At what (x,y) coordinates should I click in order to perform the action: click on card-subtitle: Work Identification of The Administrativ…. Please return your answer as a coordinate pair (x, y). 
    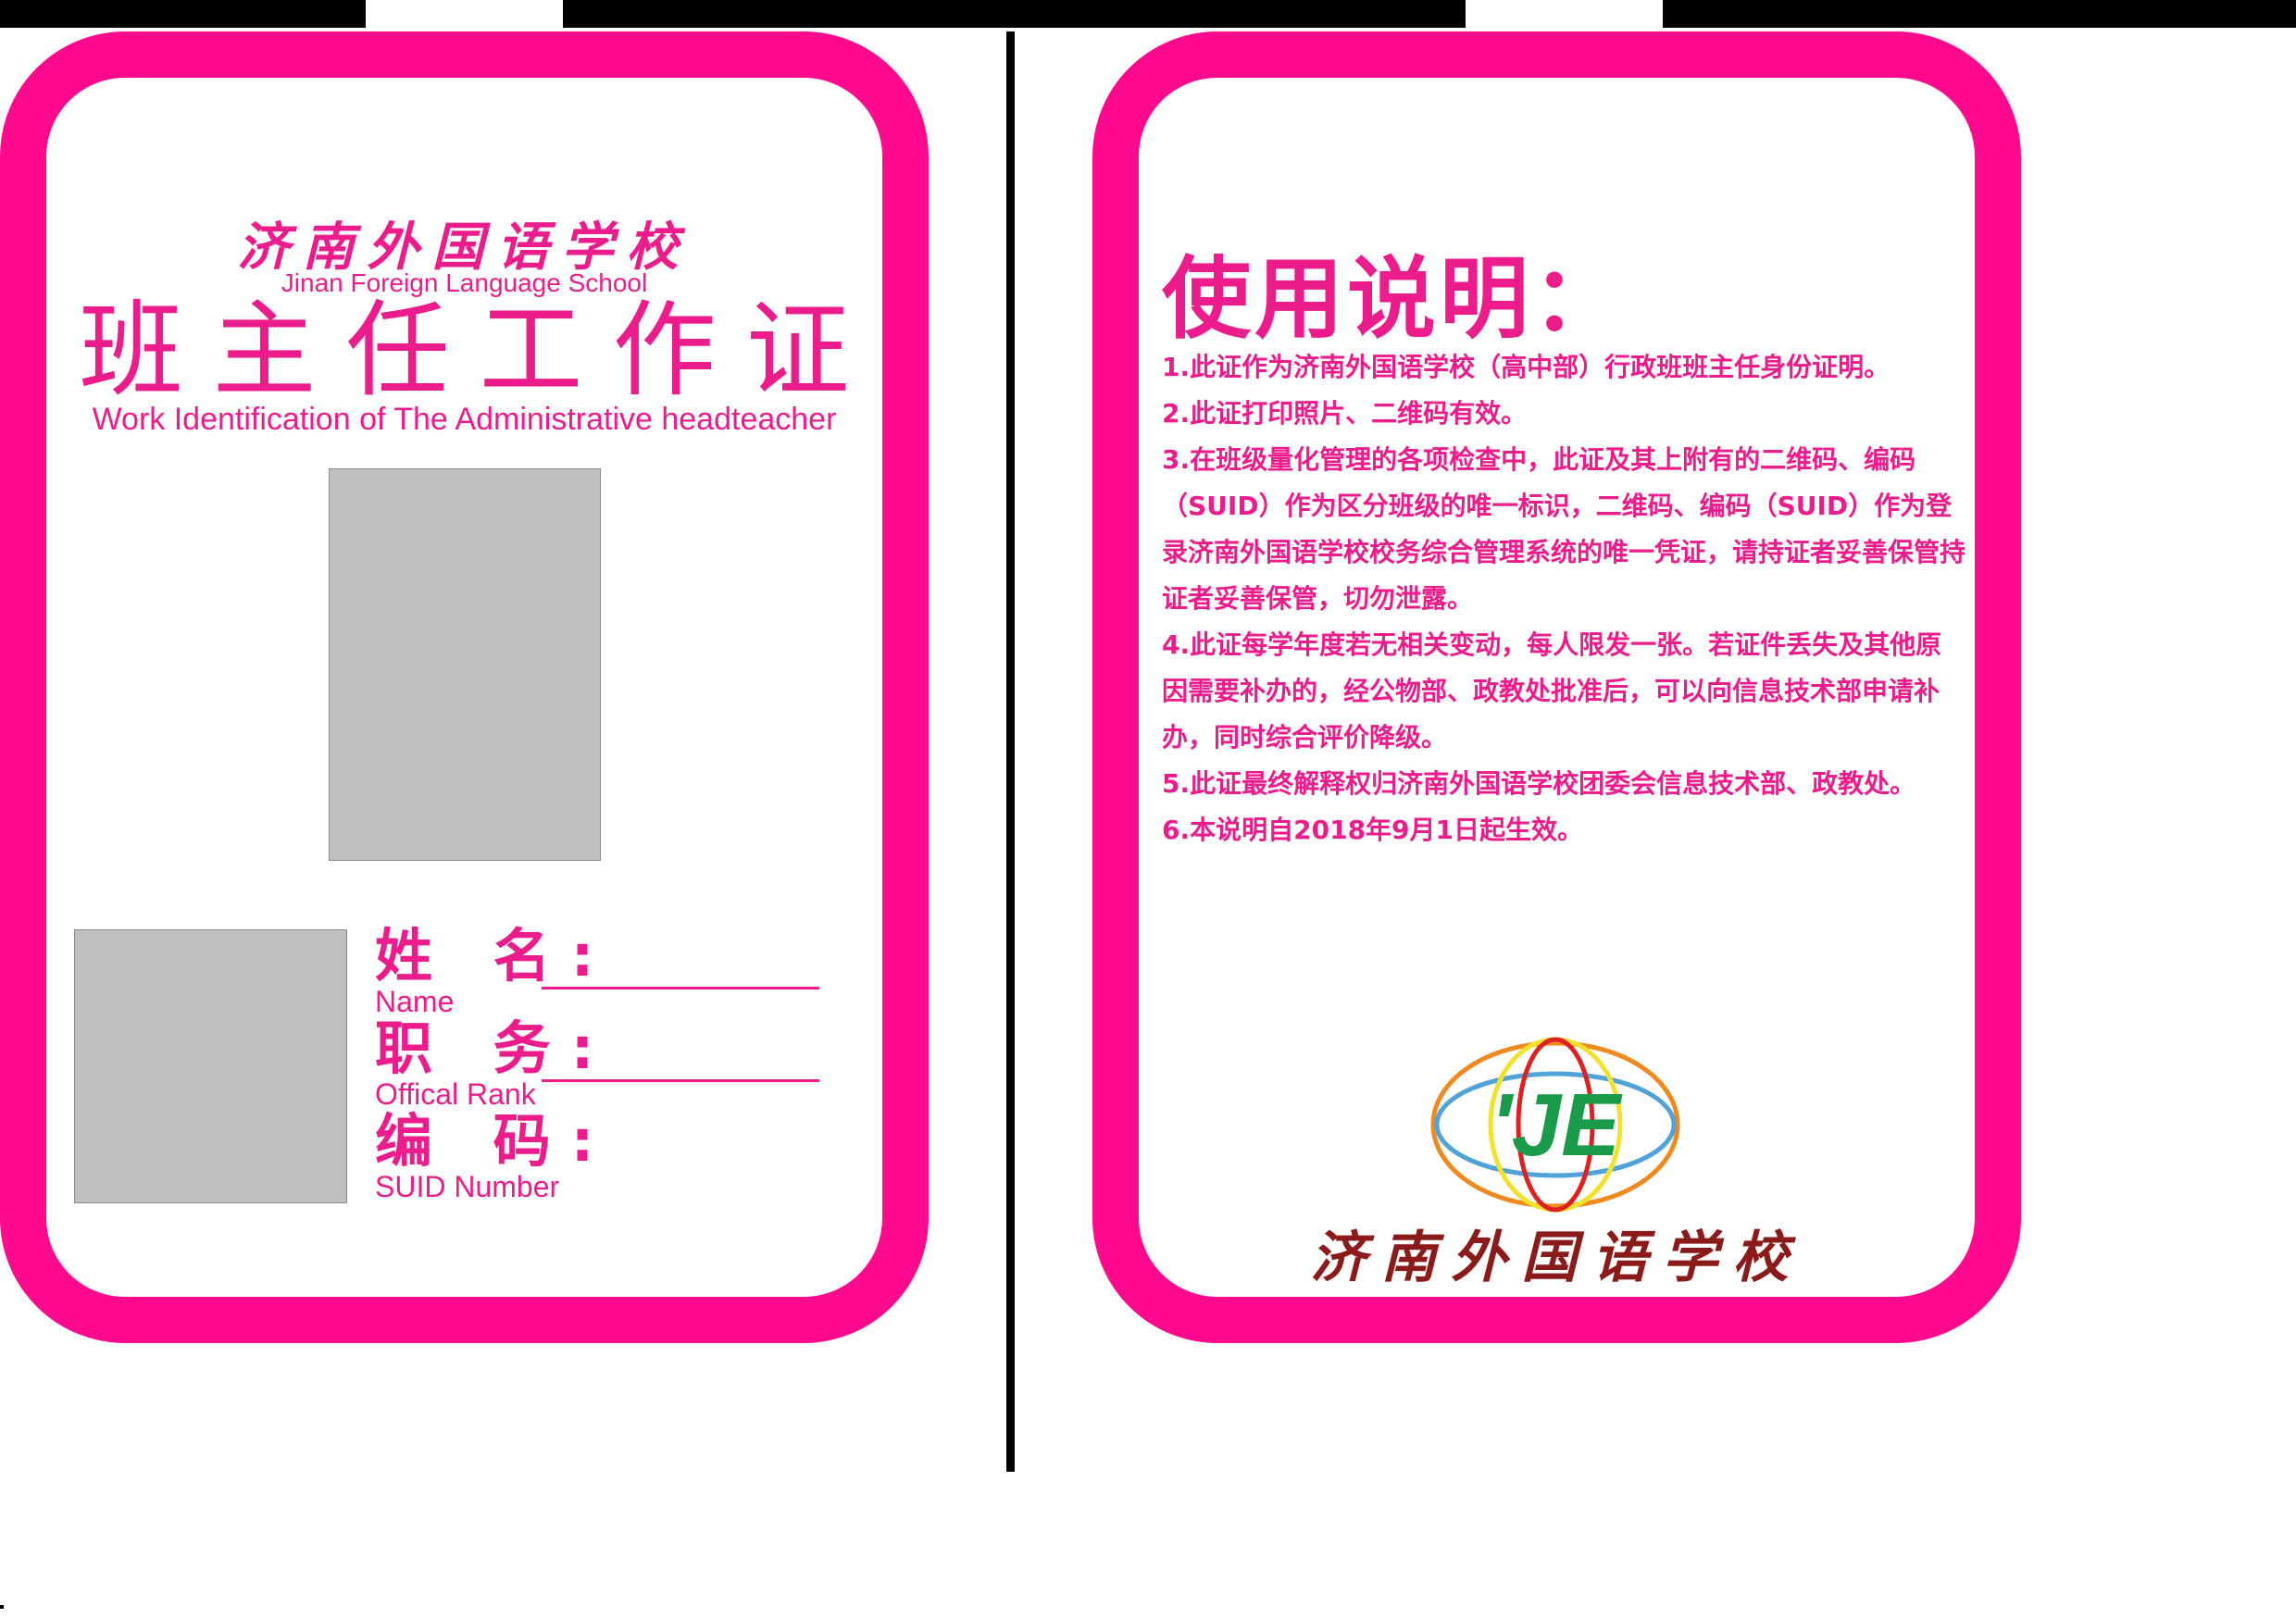
    Looking at the image, I should click on (464, 419).